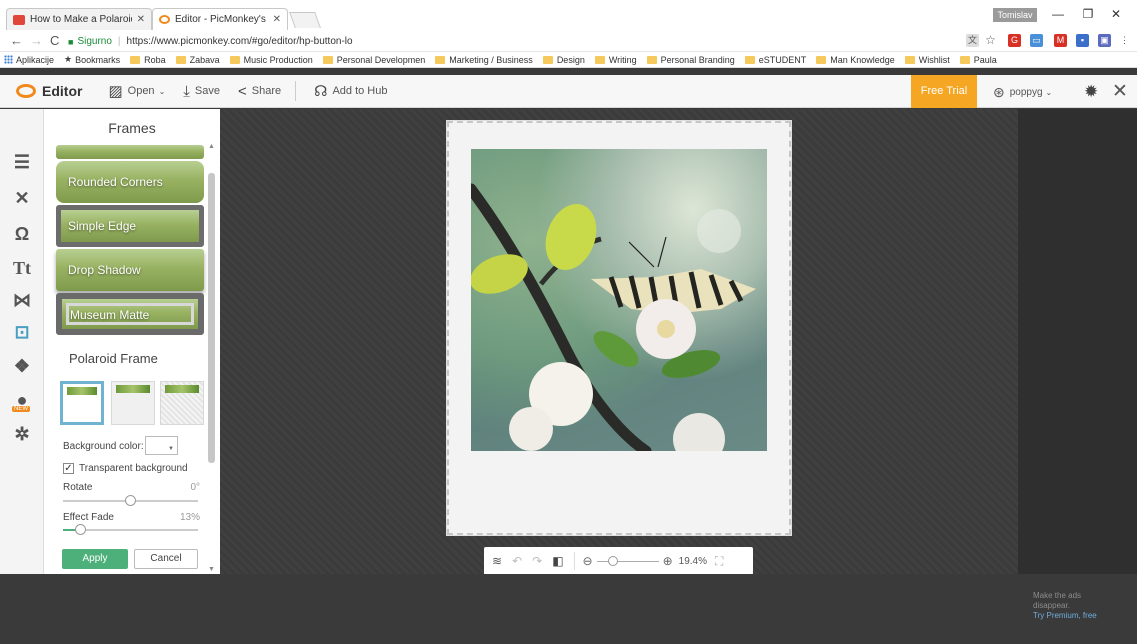 The image size is (1137, 644). What do you see at coordinates (81, 529) in the screenshot?
I see `effect-fade-slider-handle` at bounding box center [81, 529].